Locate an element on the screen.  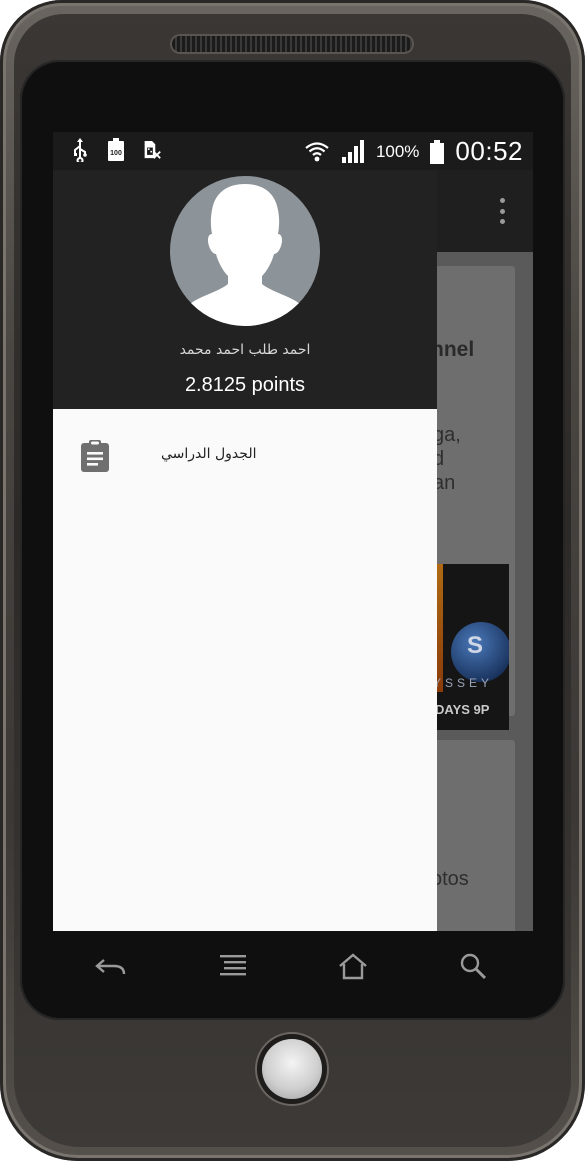
signal-icon is located at coordinates (353, 151).